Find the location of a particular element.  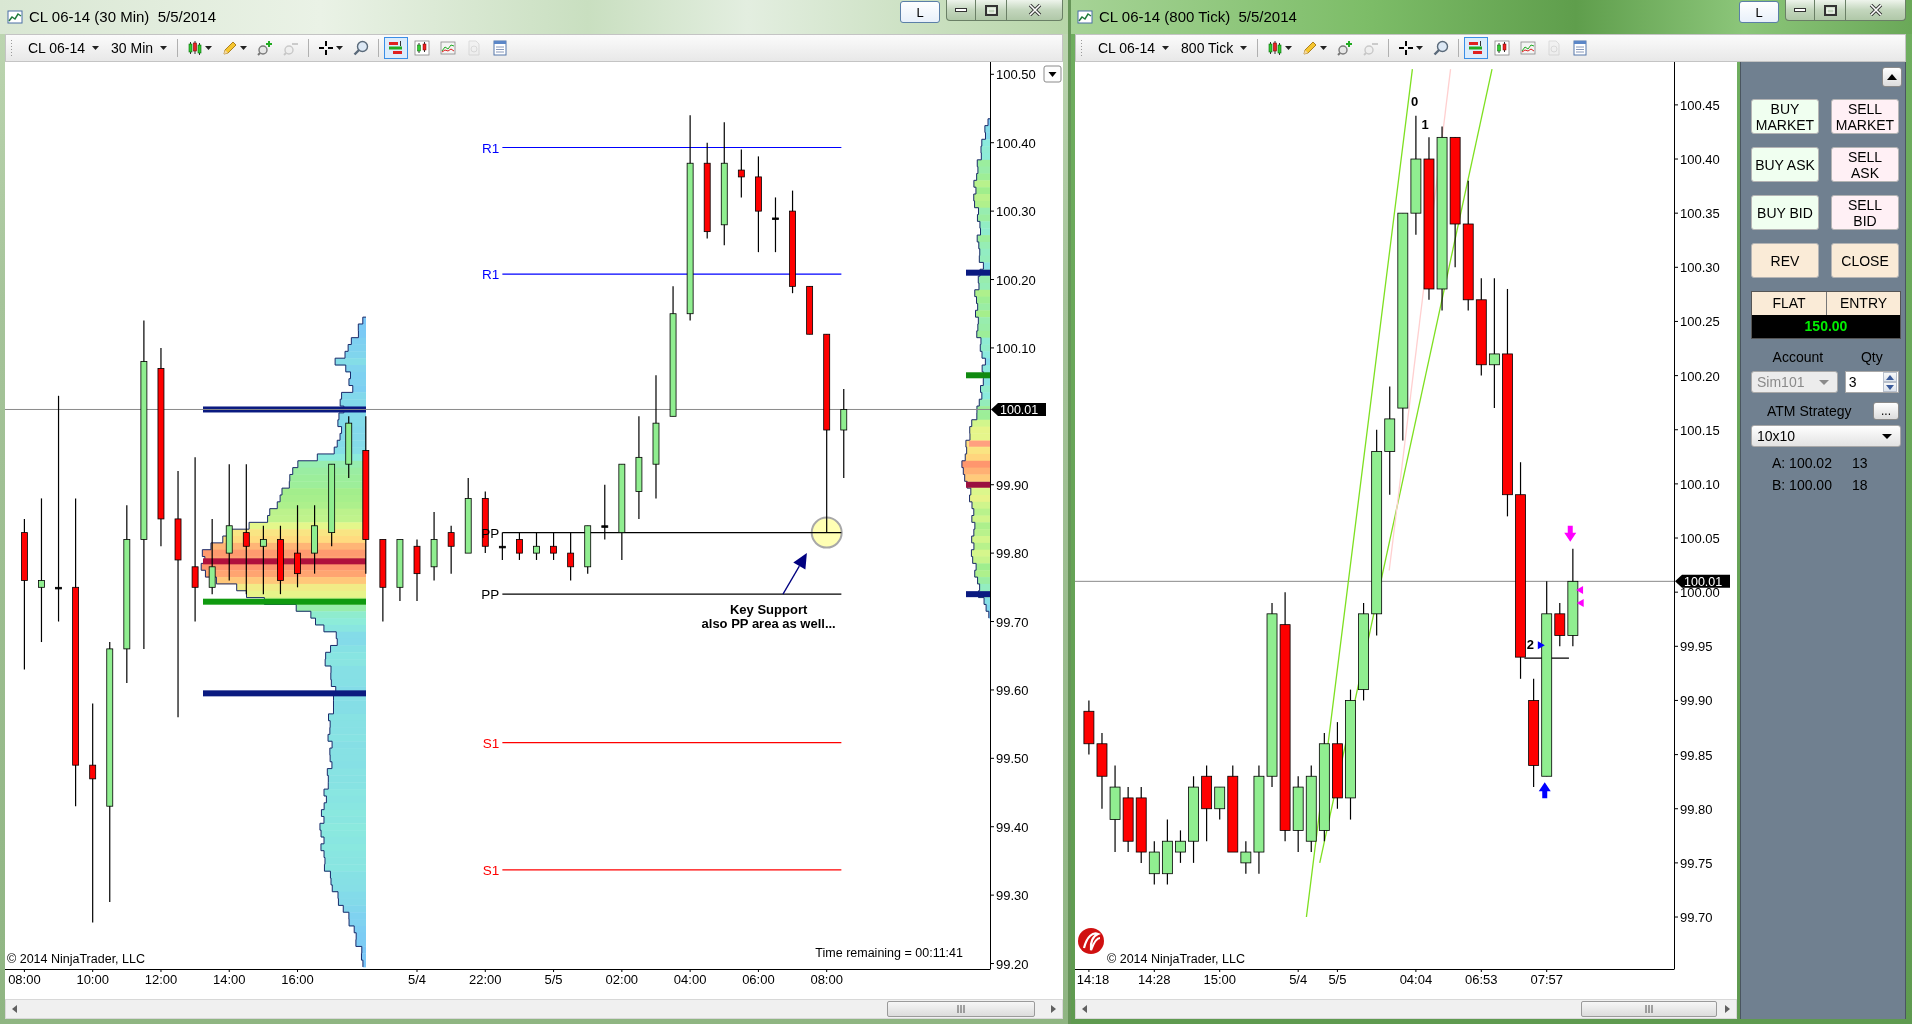

order-button: BUY ASK is located at coordinates (1785, 164).